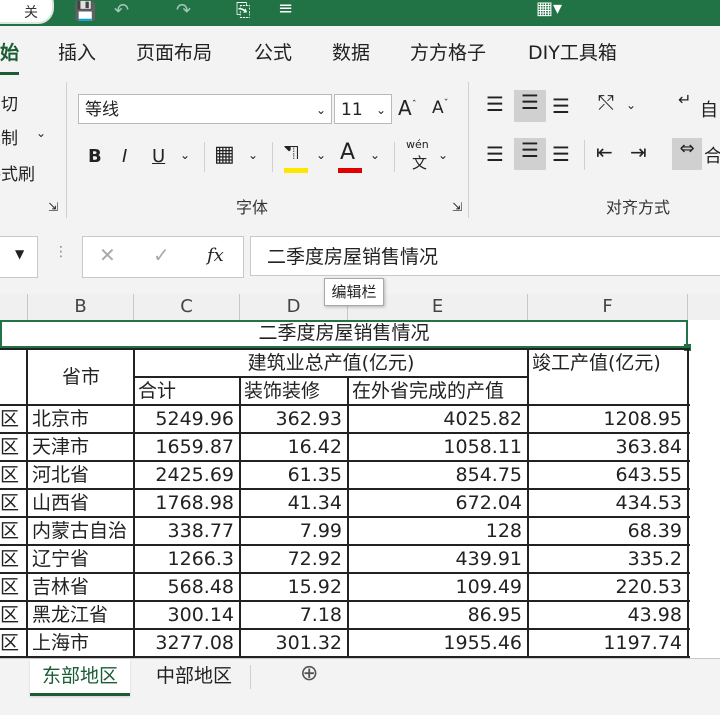  What do you see at coordinates (17, 172) in the screenshot?
I see `format-painter-button: 格式刷` at bounding box center [17, 172].